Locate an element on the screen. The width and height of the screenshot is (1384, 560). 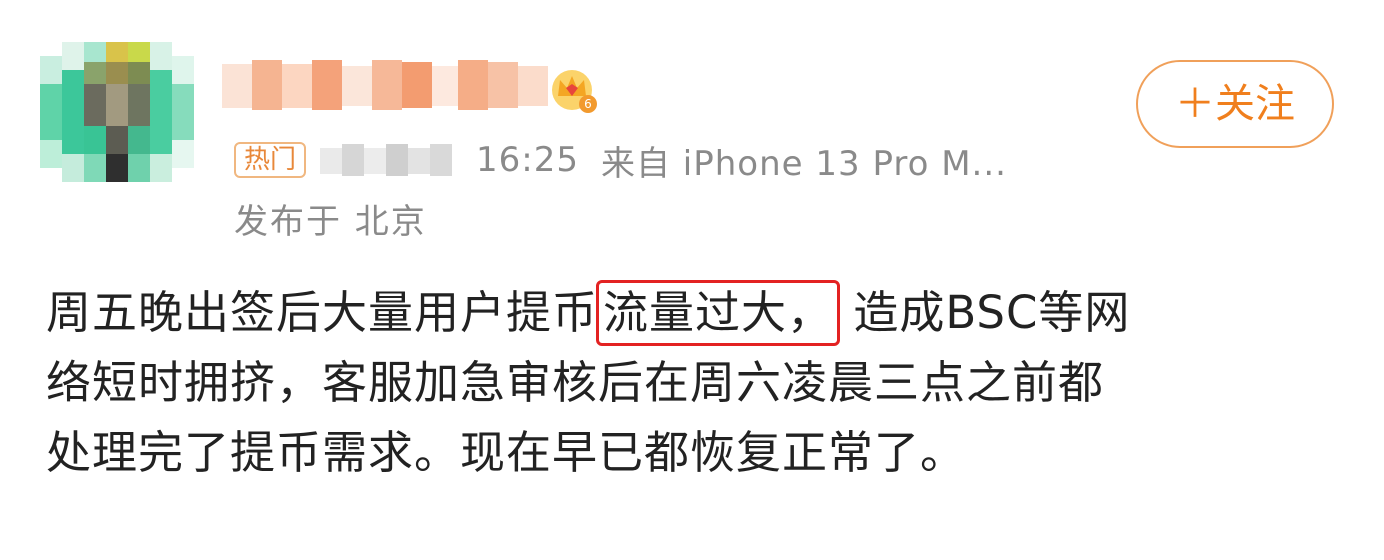
content-line-1: 周五晚出签后大量用户提币 流量过大， 造成BSC等网 is located at coordinates (691, 313).